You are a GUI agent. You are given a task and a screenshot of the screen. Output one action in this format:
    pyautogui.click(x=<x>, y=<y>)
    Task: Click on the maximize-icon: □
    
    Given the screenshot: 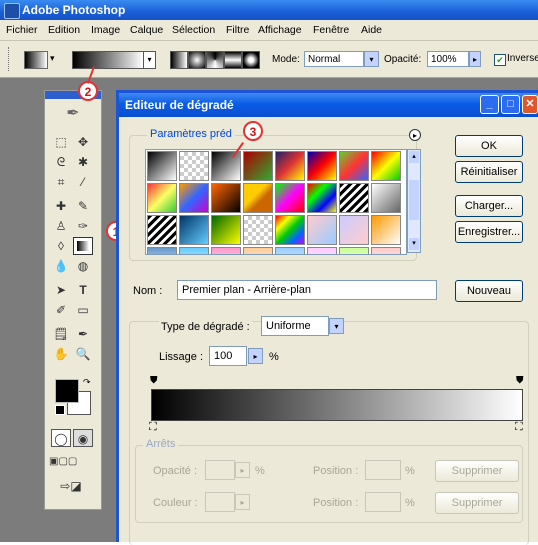 What is the action you would take?
    pyautogui.click(x=510, y=104)
    